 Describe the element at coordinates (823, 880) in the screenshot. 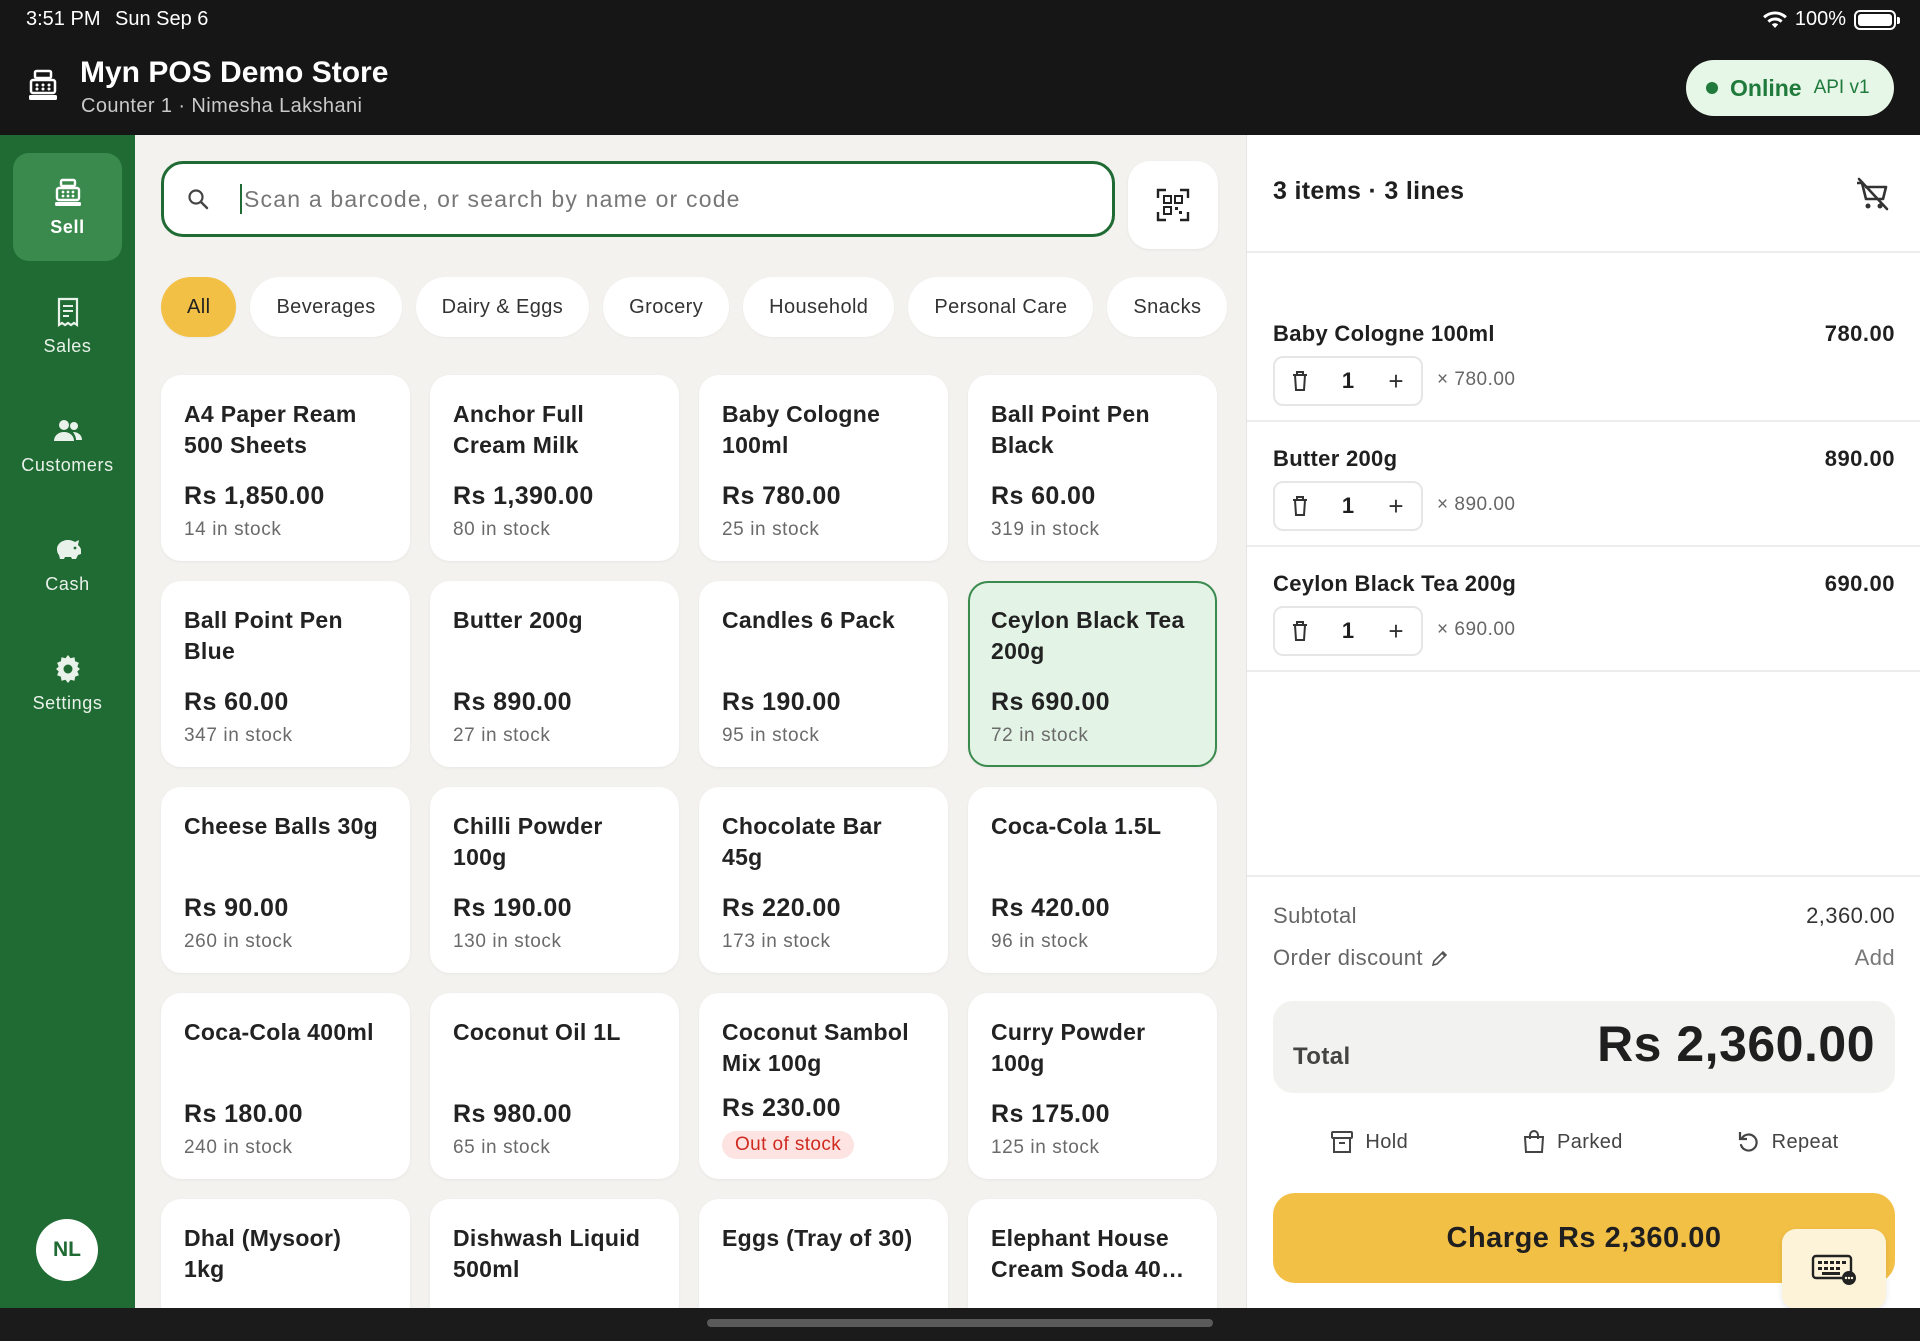

I see `product-card: Chocolate Bar 45g Rs 220.00 173 in stock` at that location.